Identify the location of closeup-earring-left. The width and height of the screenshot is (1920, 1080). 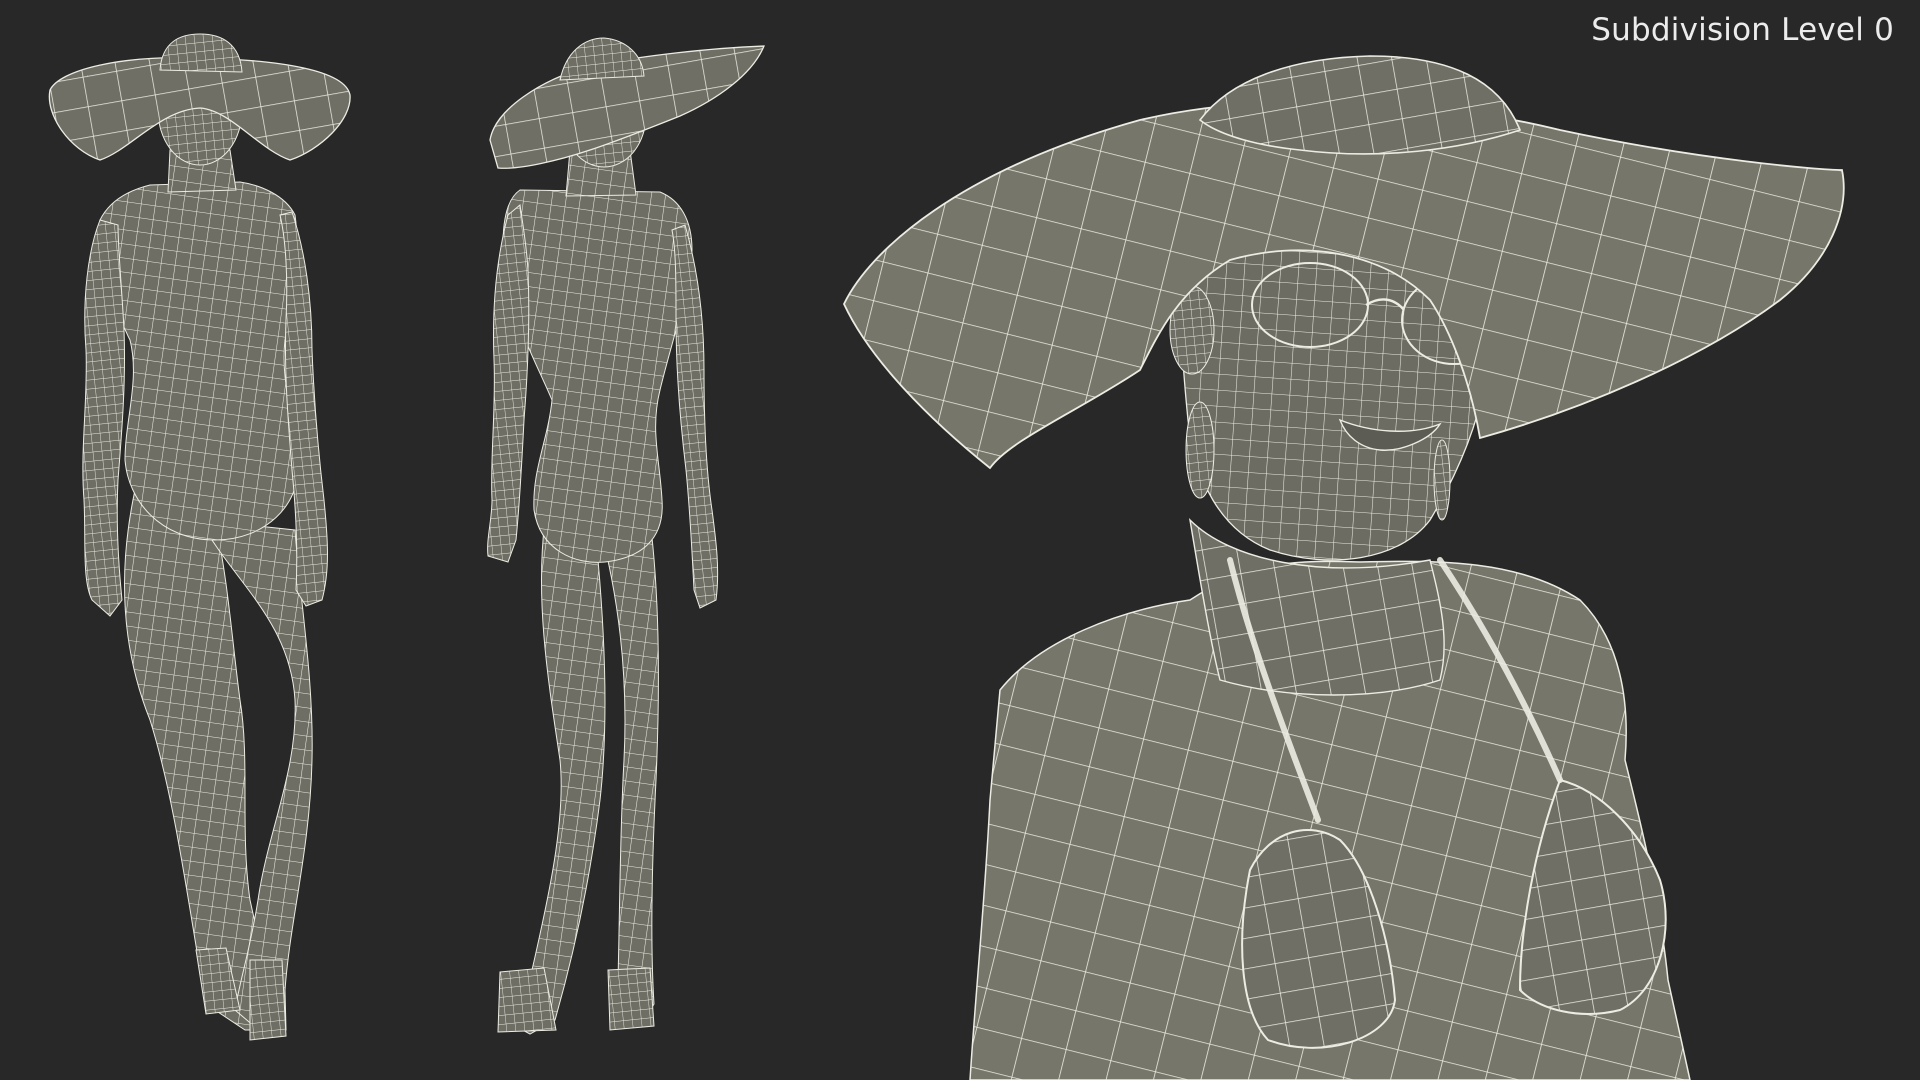
(1200, 450).